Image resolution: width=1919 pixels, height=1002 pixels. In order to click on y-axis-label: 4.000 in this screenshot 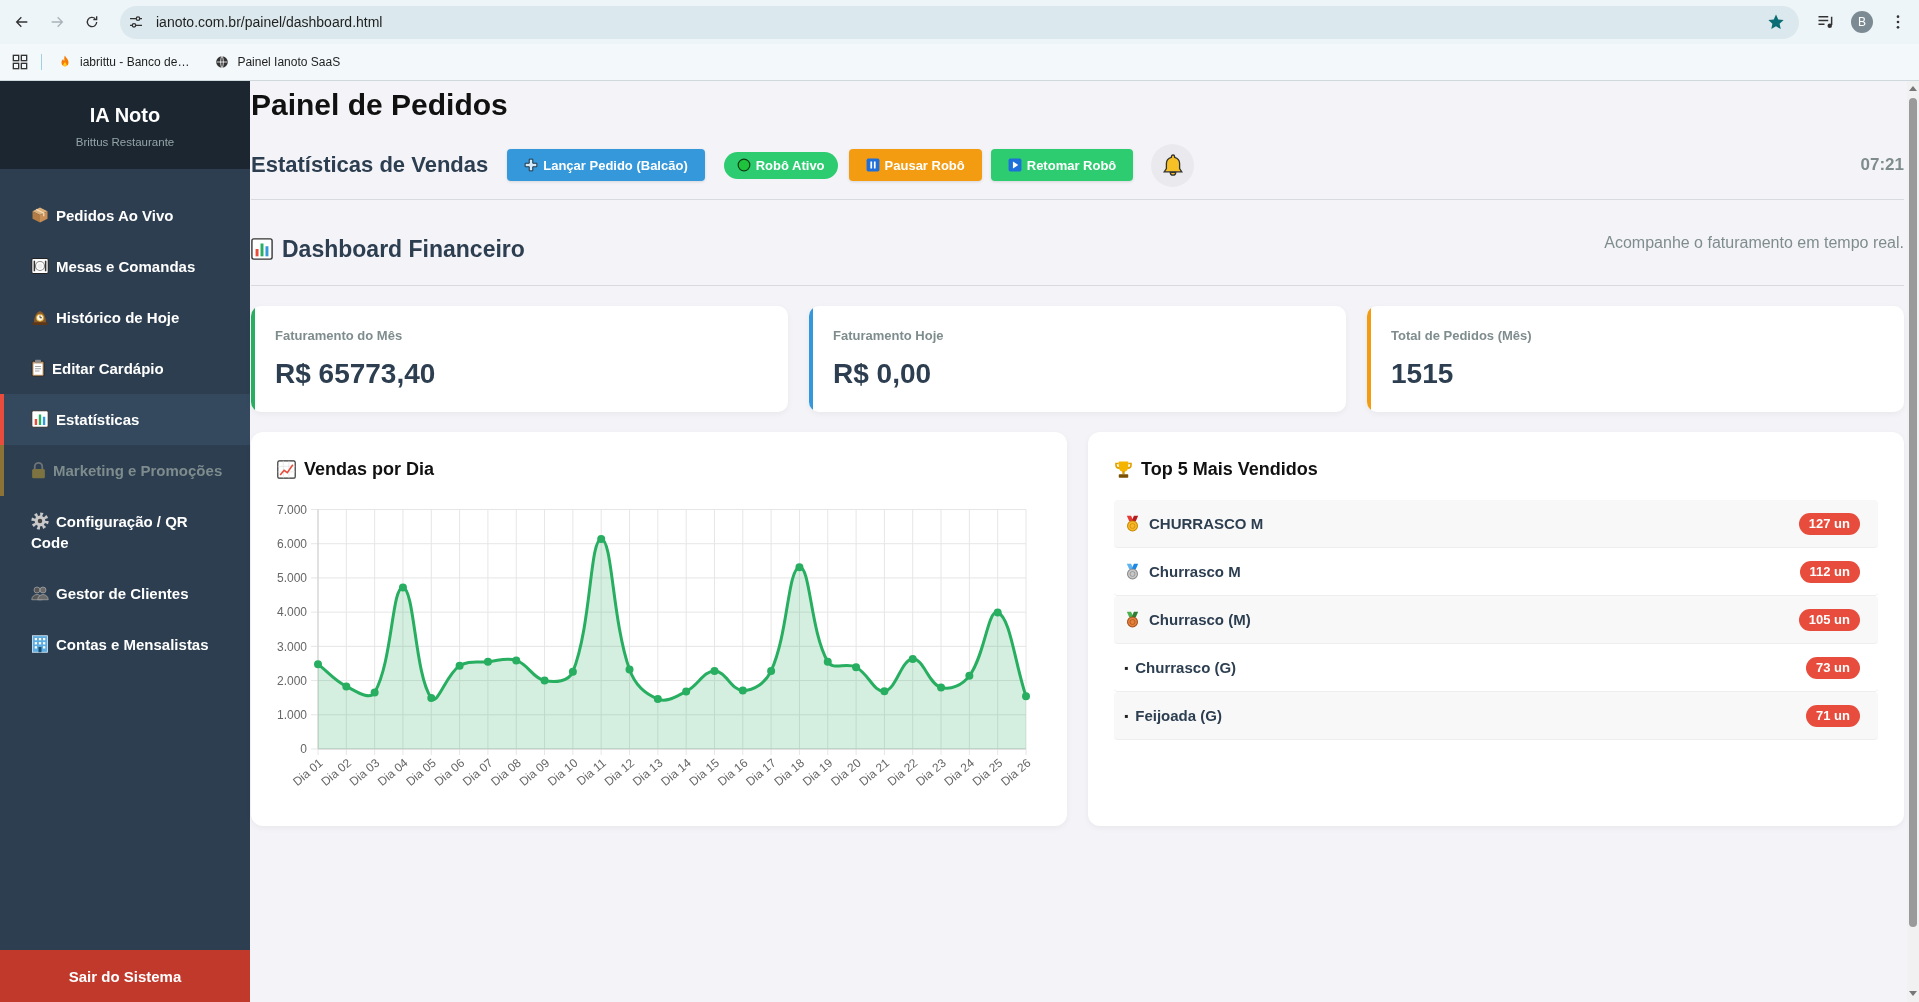, I will do `click(291, 612)`.